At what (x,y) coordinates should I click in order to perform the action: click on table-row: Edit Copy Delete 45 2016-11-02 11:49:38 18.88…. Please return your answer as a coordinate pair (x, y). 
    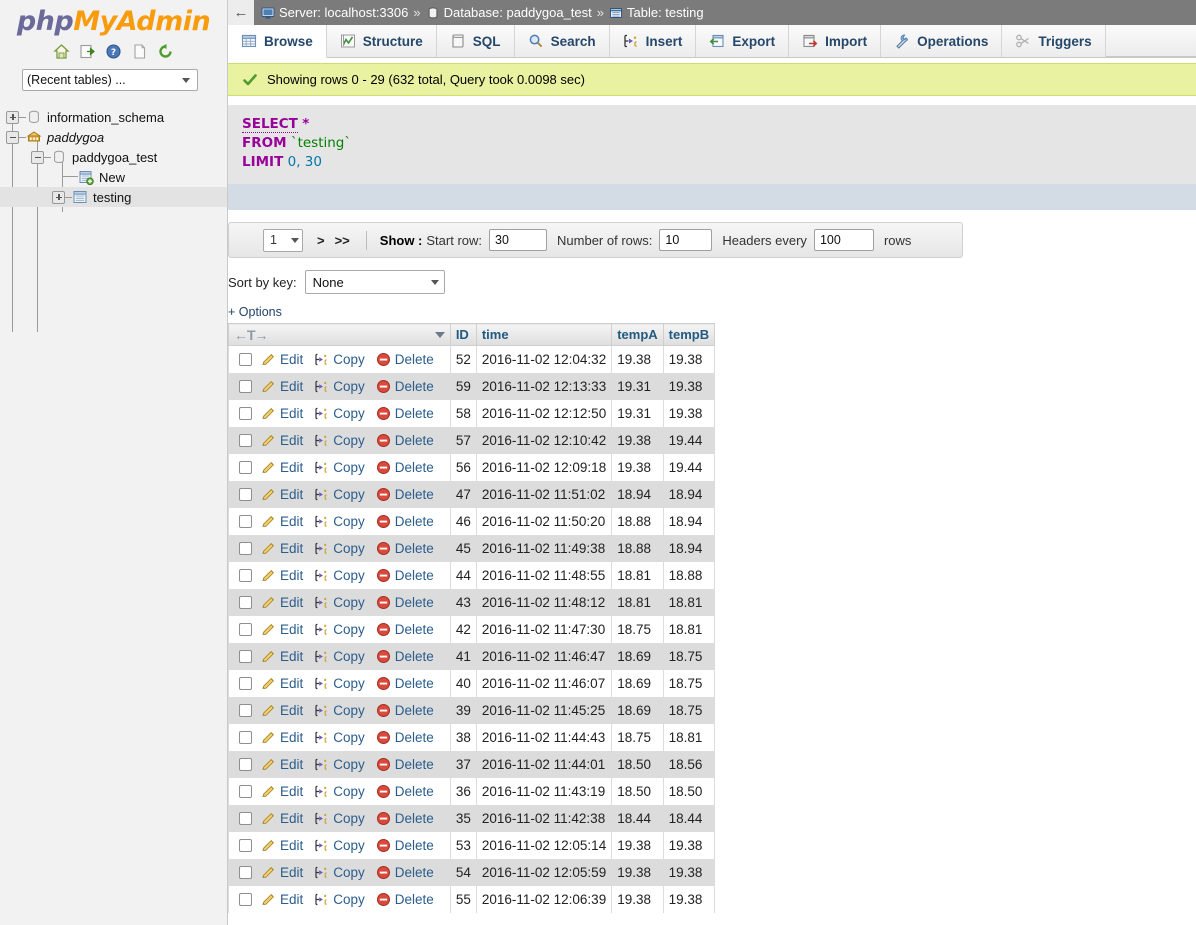
    Looking at the image, I should click on (472, 548).